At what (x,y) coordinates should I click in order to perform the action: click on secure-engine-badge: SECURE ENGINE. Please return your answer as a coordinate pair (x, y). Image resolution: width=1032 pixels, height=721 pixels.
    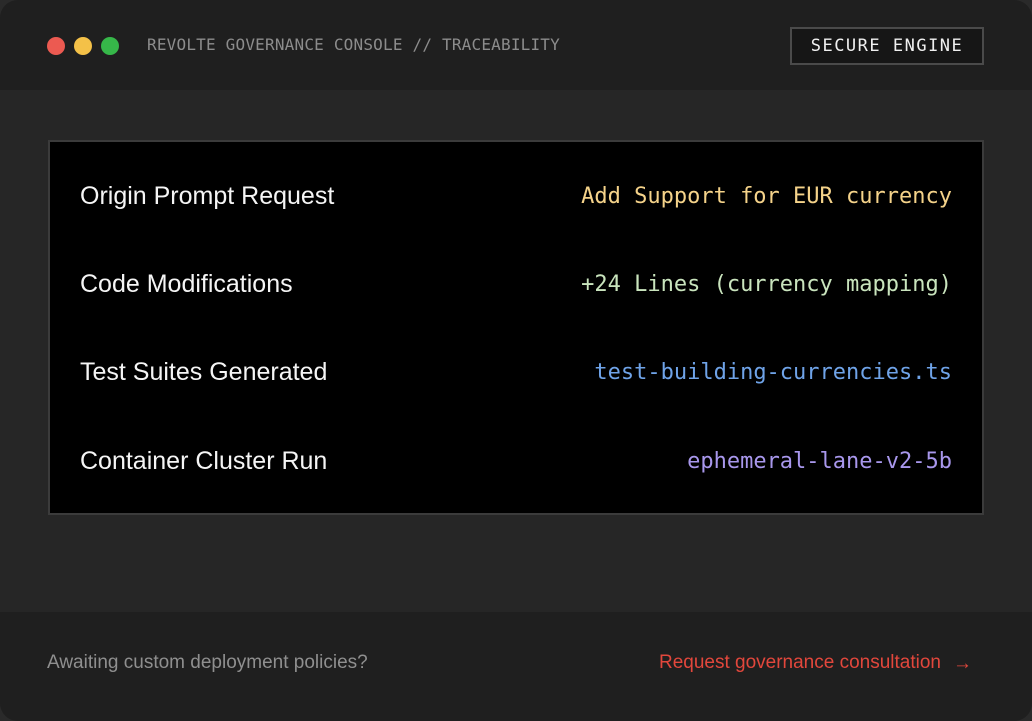
    Looking at the image, I should click on (887, 46).